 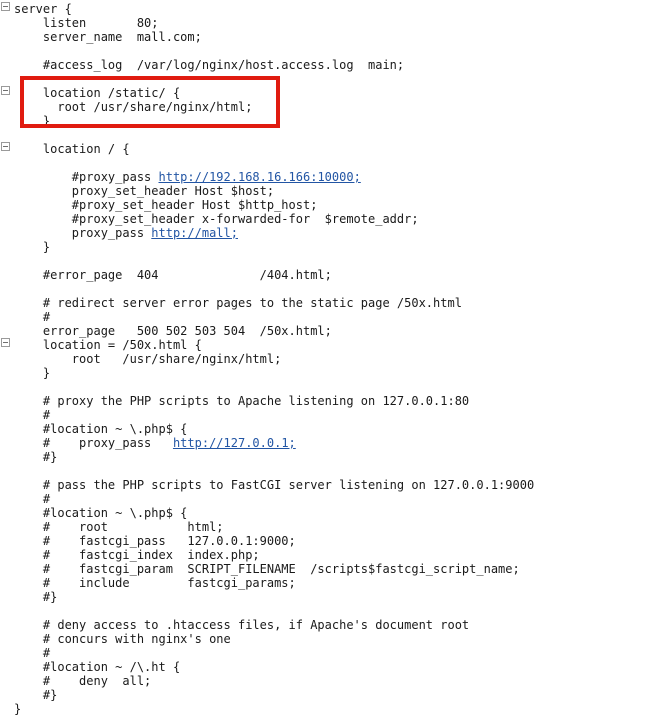 I want to click on code-text: #proxy_pass, so click(x=86, y=177).